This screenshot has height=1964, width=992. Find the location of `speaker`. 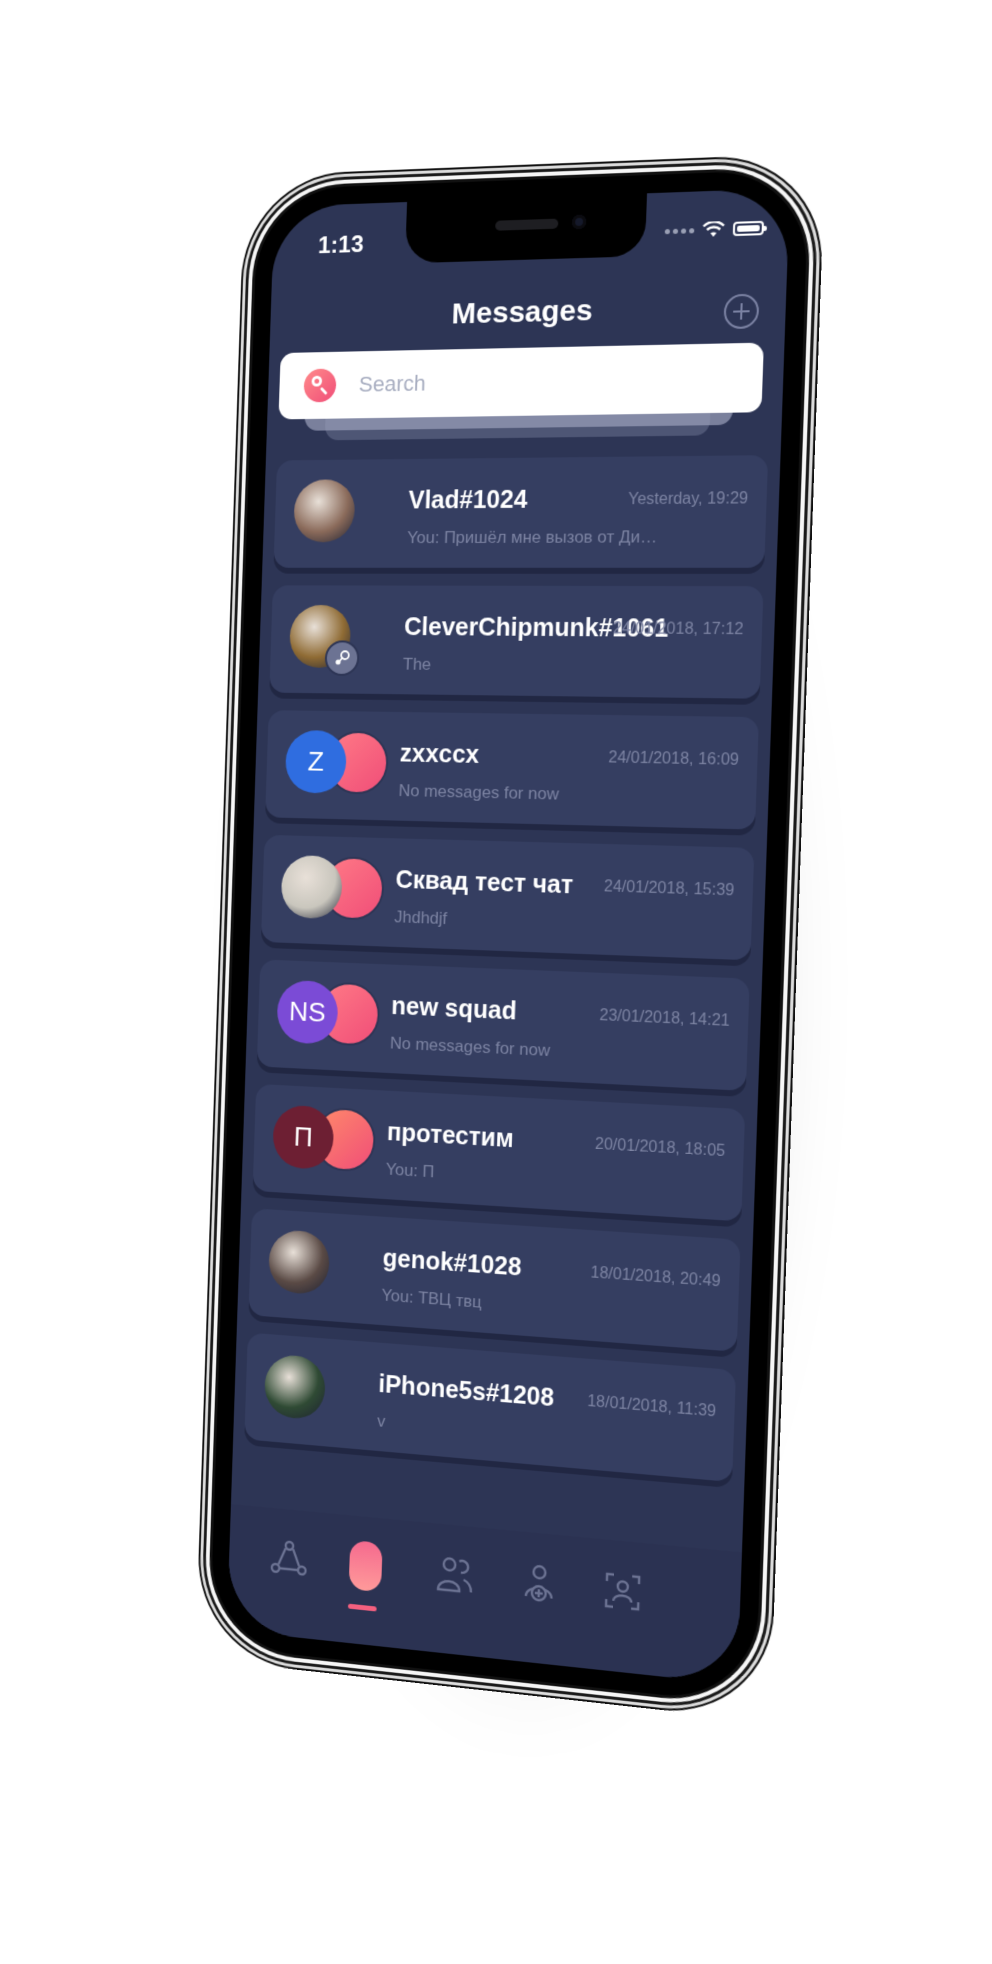

speaker is located at coordinates (527, 224).